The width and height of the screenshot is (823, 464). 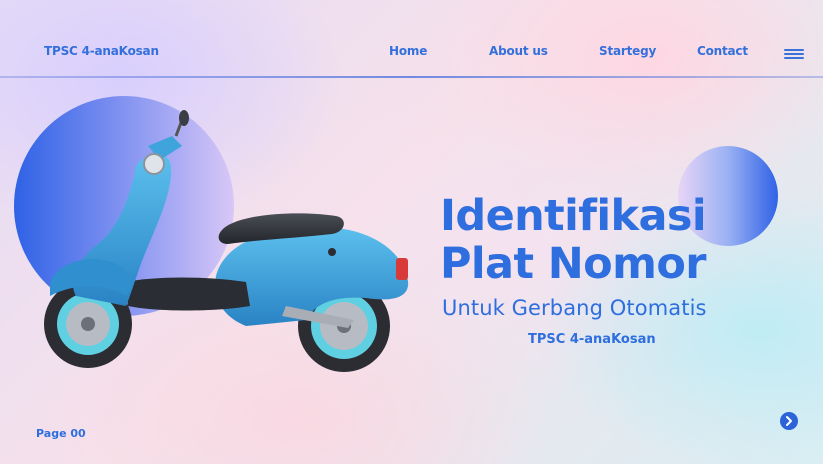 I want to click on hero-title: Identifikasi Plat Nomor, so click(x=573, y=240).